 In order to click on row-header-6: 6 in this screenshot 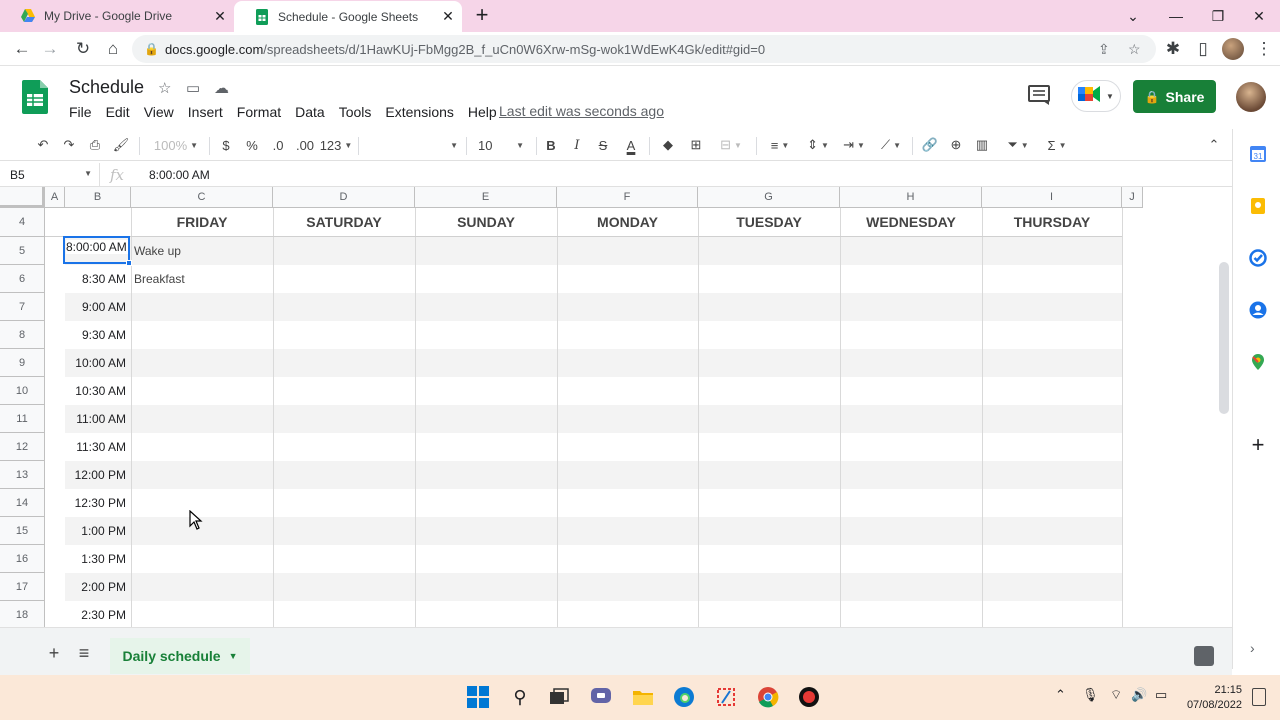, I will do `click(22, 279)`.